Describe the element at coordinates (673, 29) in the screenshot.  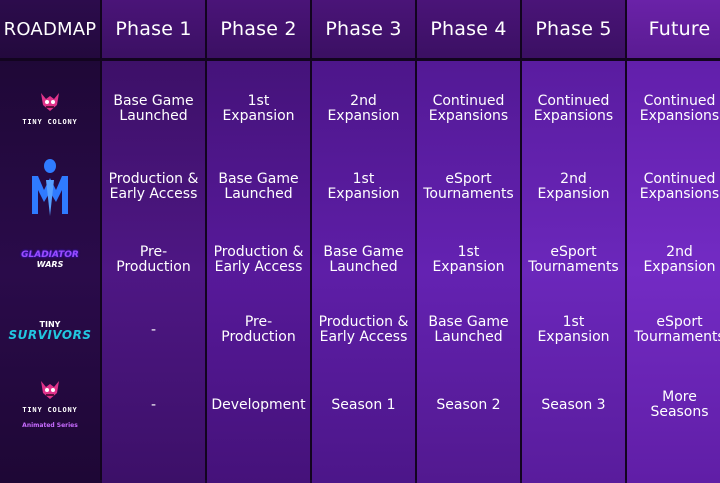
I see `future-header: Future` at that location.